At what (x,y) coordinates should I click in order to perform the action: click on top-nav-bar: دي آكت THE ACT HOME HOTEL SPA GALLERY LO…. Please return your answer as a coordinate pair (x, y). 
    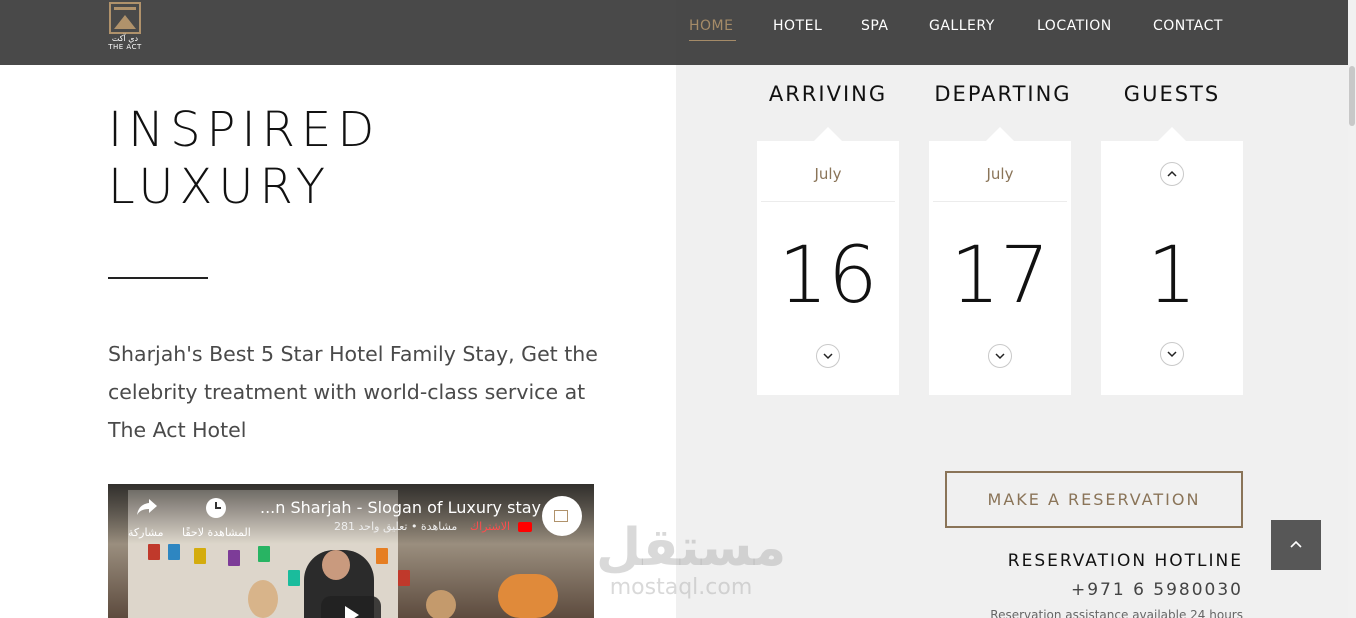
    Looking at the image, I should click on (674, 32).